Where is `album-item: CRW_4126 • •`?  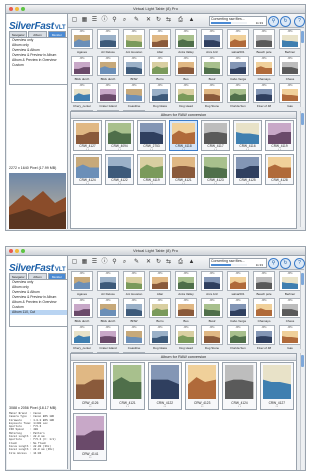
album-item: CRW_4126 • • is located at coordinates (90, 386).